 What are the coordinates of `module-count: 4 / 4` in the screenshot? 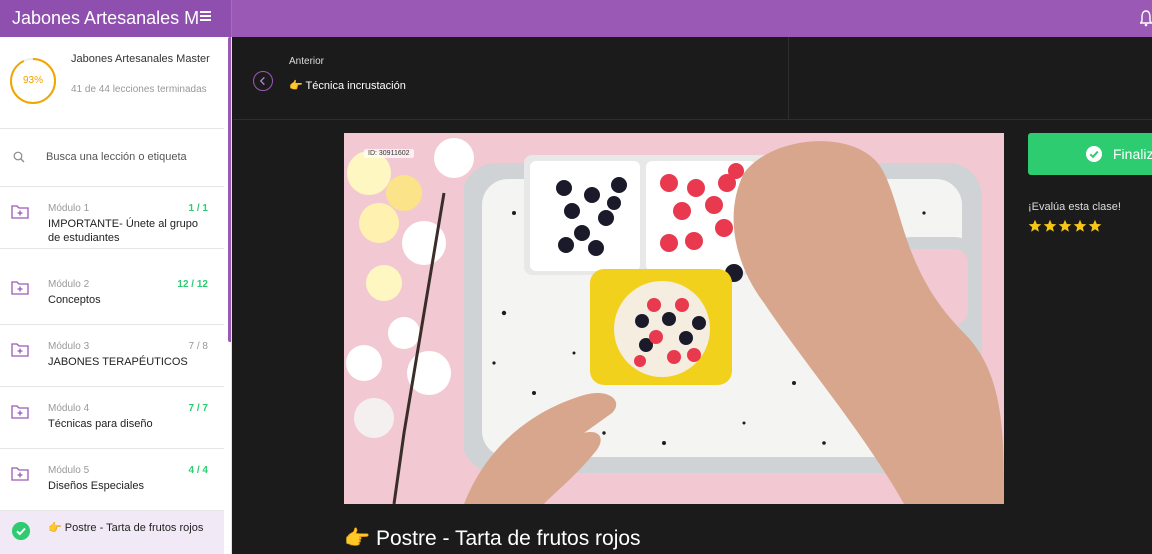 It's located at (198, 470).